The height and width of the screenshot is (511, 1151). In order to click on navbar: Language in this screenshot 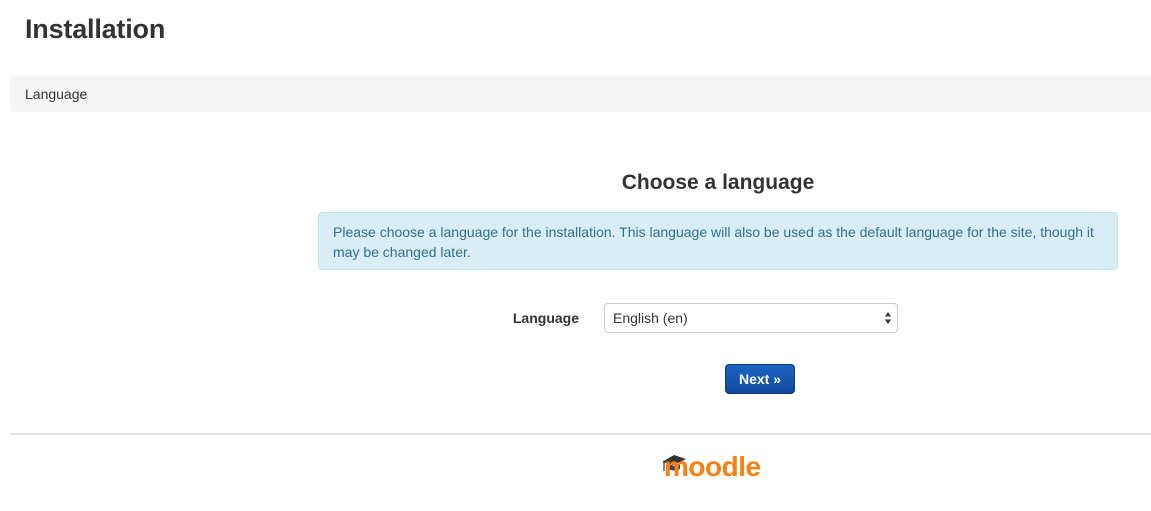, I will do `click(580, 94)`.